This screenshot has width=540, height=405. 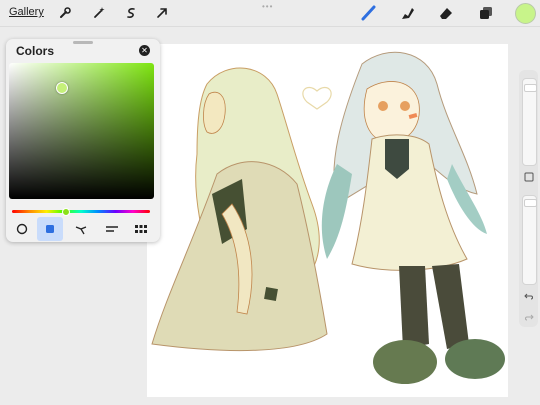 What do you see at coordinates (407, 13) in the screenshot?
I see `smudge-icon` at bounding box center [407, 13].